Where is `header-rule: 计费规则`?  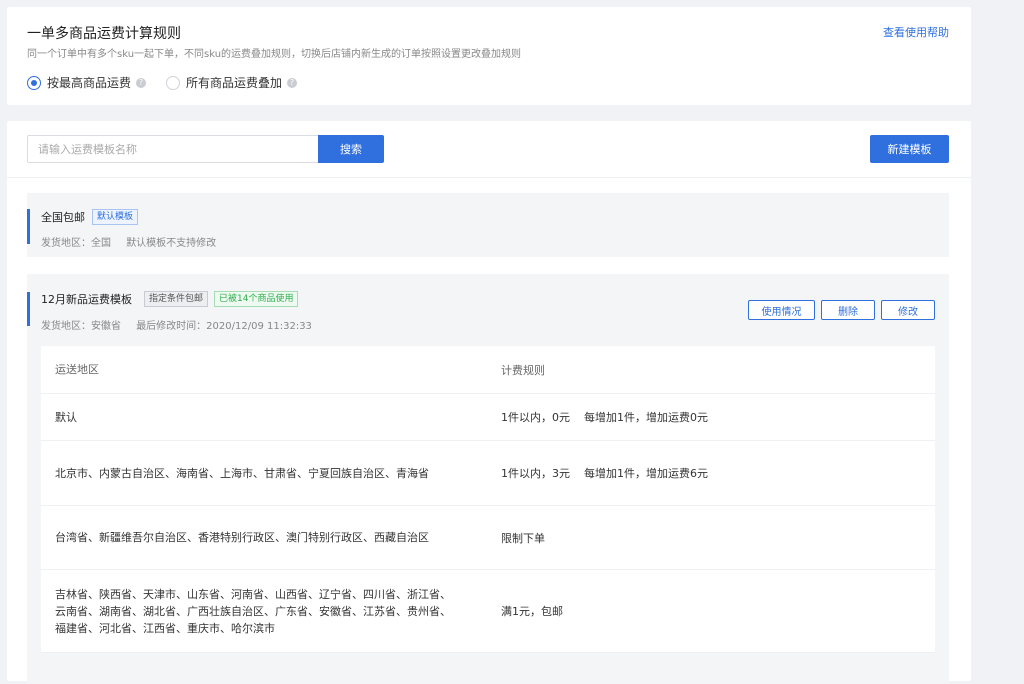 header-rule: 计费规则 is located at coordinates (523, 370).